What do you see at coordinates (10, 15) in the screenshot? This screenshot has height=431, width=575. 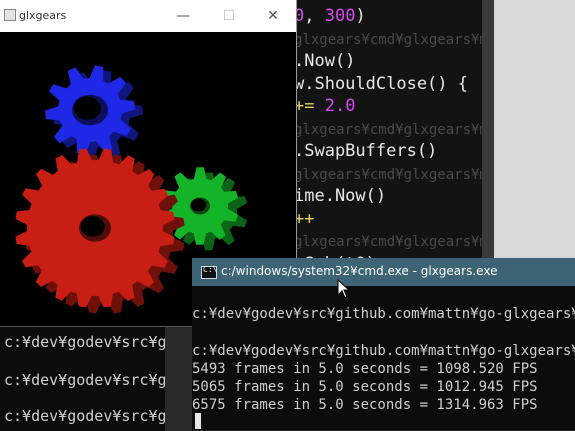 I see `app-icon` at bounding box center [10, 15].